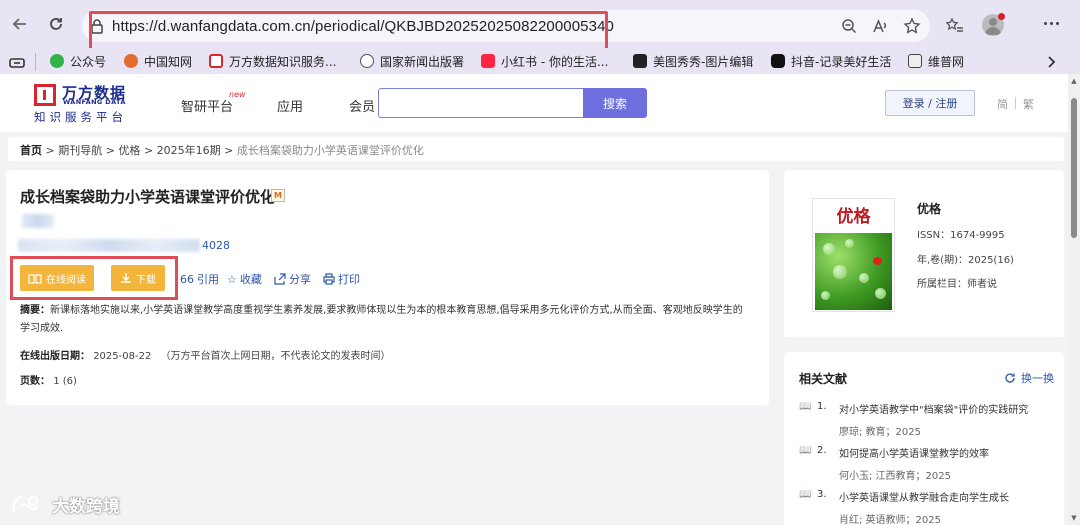 This screenshot has height=525, width=1080. I want to click on related-item-title: 小学英语课堂从教学融合走向学生成长, so click(924, 496).